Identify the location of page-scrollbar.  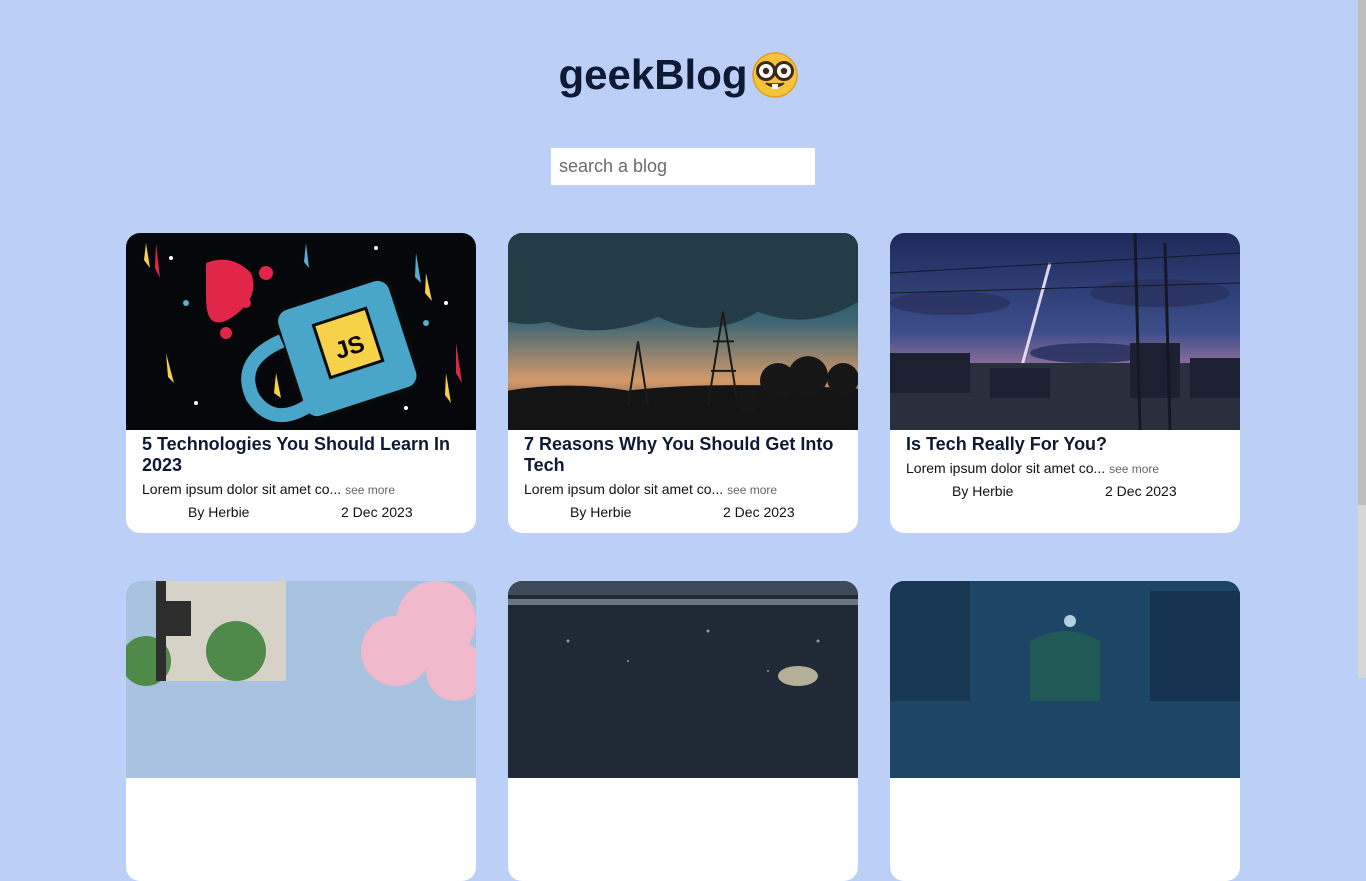
(1362, 339).